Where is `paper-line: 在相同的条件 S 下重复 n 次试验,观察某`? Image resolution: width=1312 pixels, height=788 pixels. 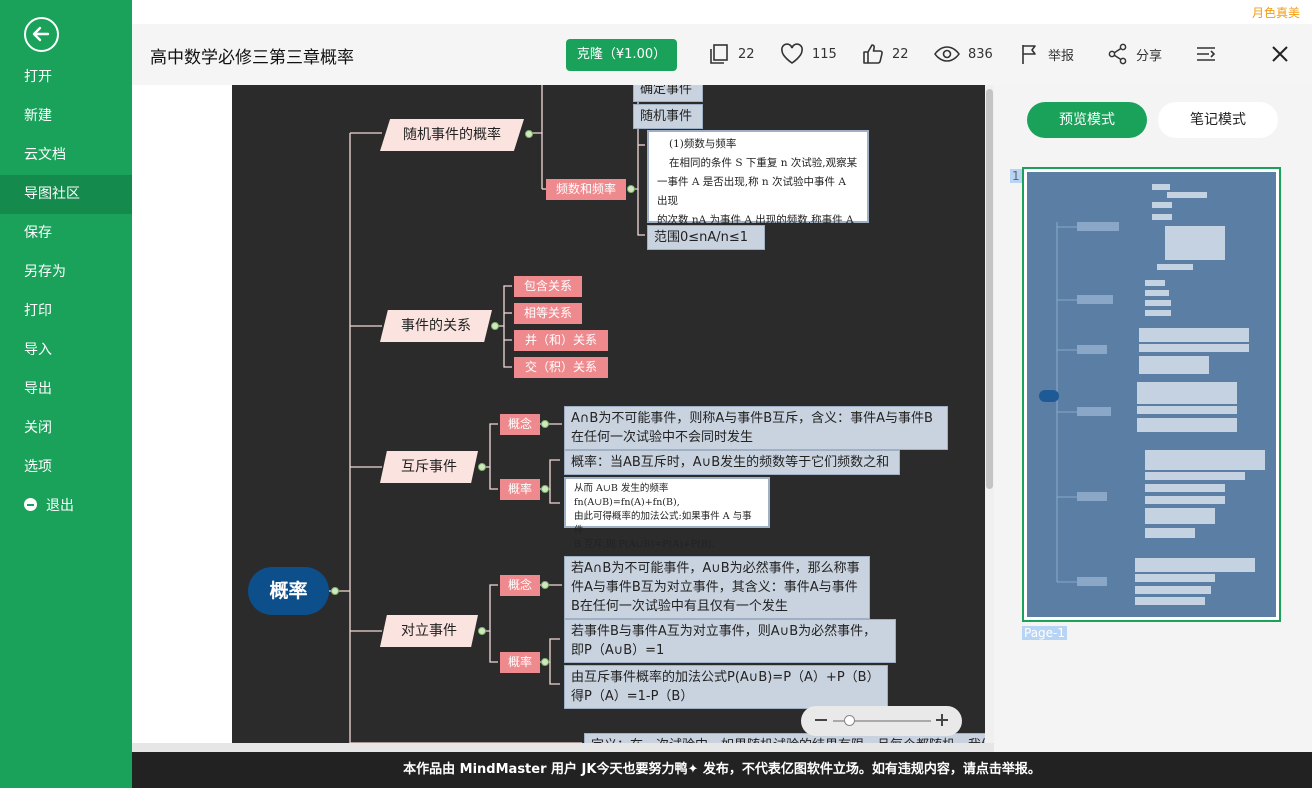
paper-line: 在相同的条件 S 下重复 n 次试验,观察某 is located at coordinates (763, 163).